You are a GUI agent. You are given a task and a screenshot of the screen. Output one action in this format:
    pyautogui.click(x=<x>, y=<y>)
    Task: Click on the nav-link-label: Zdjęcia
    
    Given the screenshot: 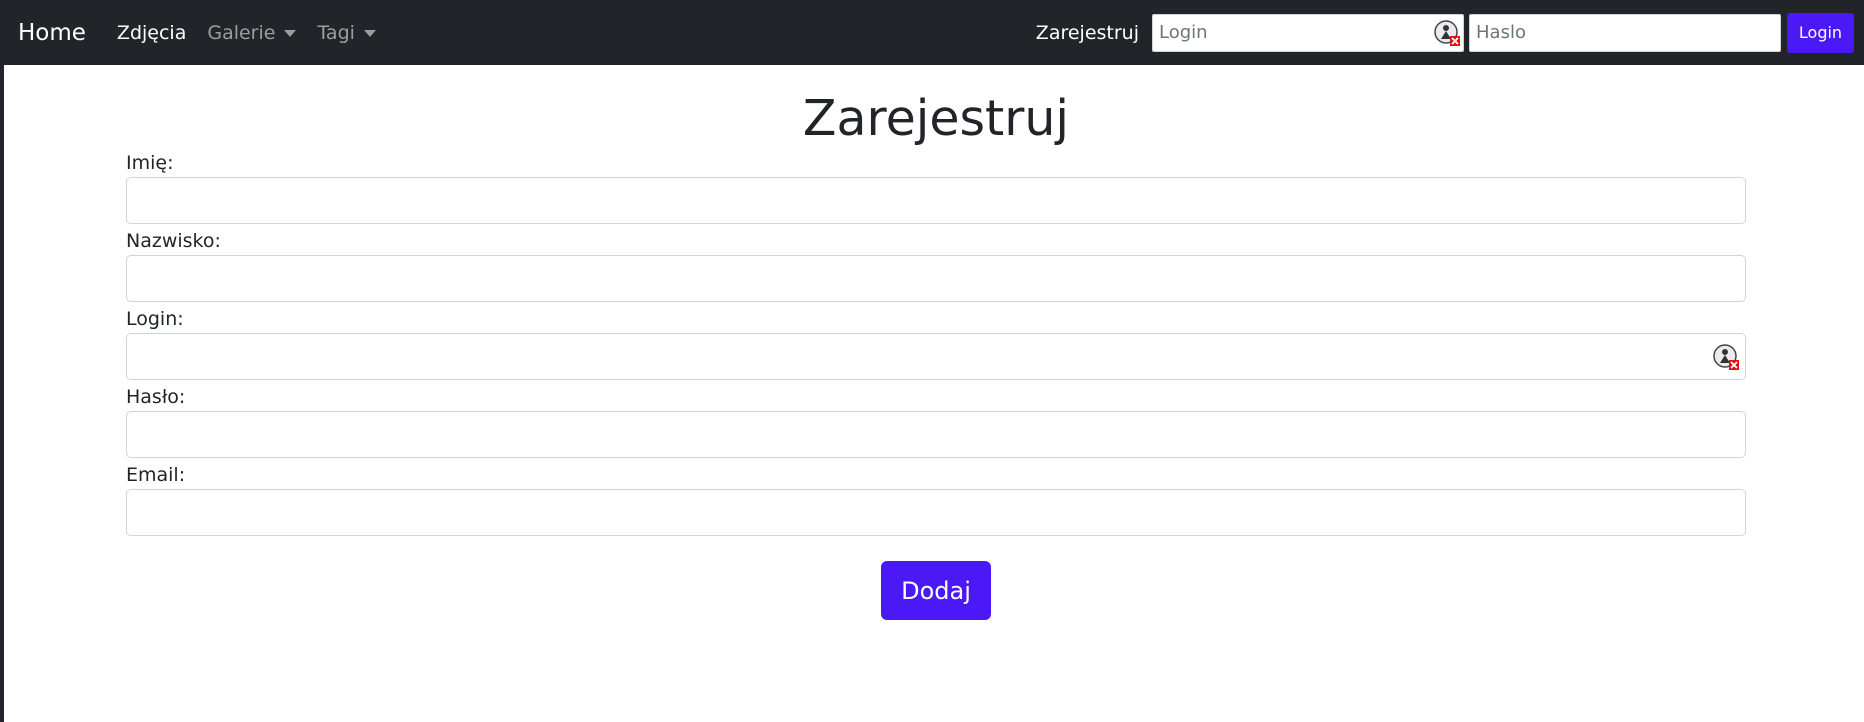 What is the action you would take?
    pyautogui.click(x=151, y=32)
    